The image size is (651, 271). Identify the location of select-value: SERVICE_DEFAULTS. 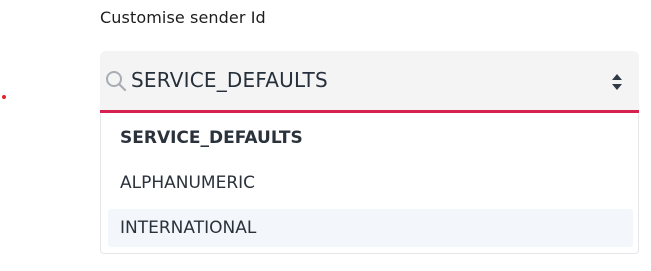
(229, 80).